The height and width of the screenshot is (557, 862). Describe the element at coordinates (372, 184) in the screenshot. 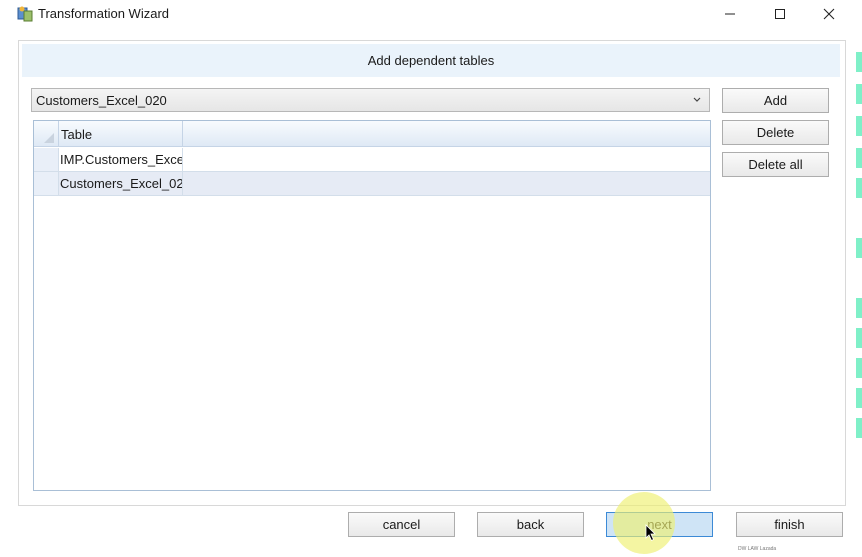

I see `table-row: Customers_Excel_020` at that location.